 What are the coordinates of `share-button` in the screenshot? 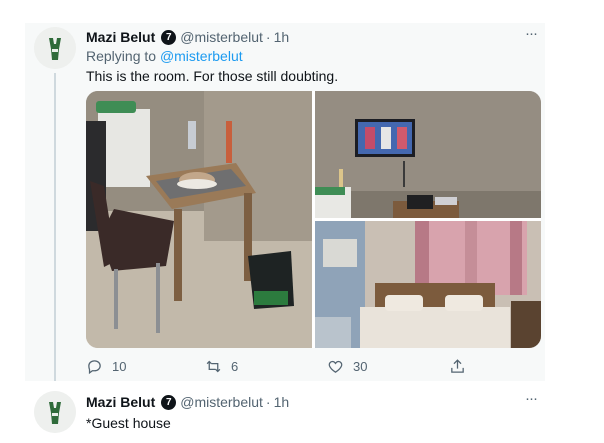 It's located at (462, 366).